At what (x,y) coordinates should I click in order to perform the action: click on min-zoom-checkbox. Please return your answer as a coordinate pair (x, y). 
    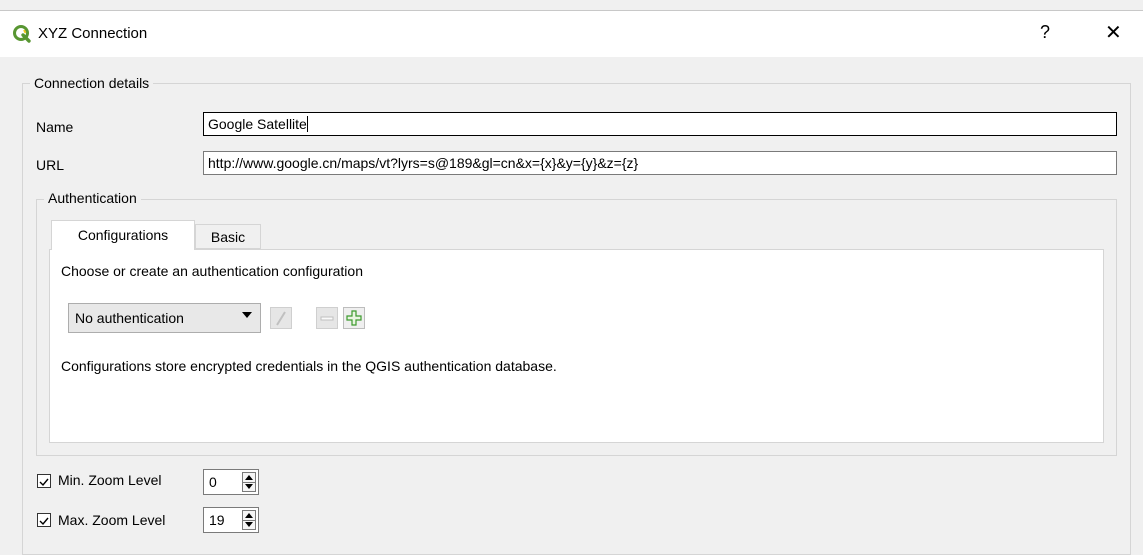
    Looking at the image, I should click on (44, 481).